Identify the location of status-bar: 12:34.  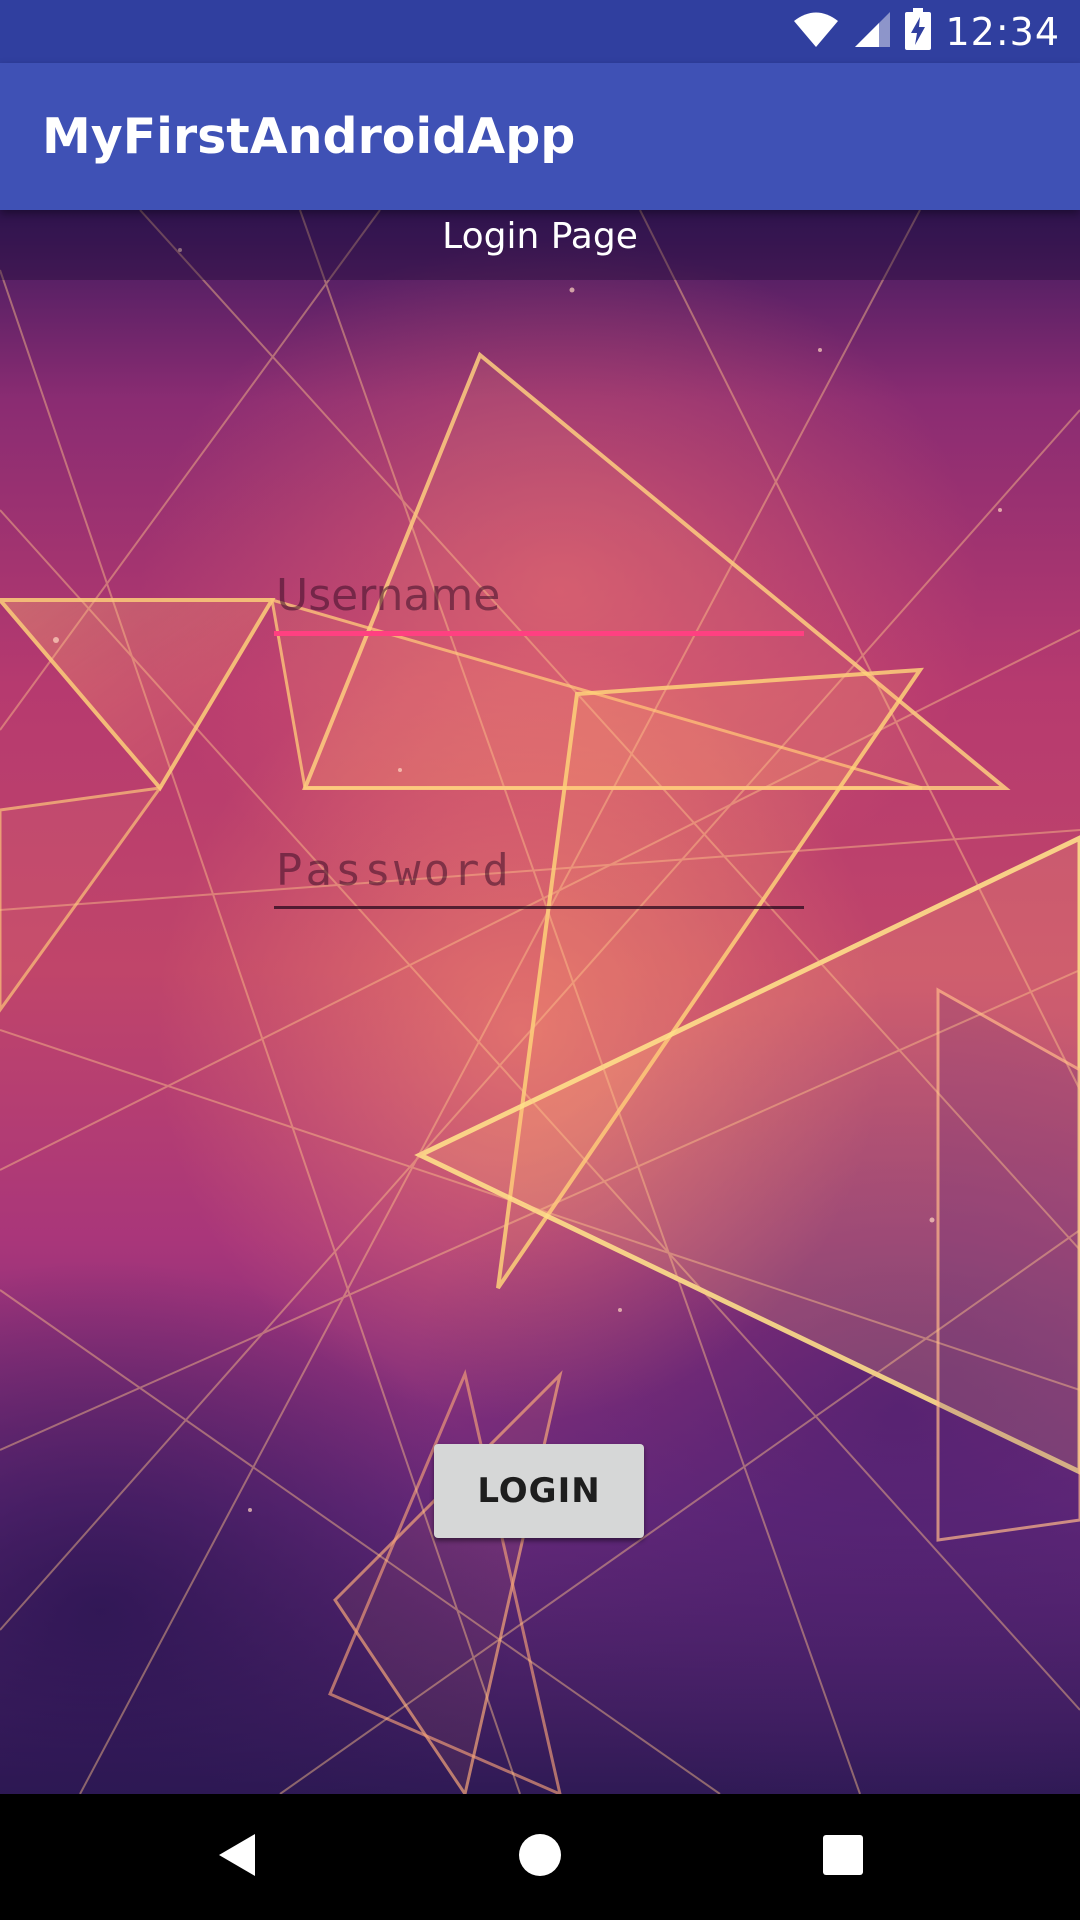
(540, 31).